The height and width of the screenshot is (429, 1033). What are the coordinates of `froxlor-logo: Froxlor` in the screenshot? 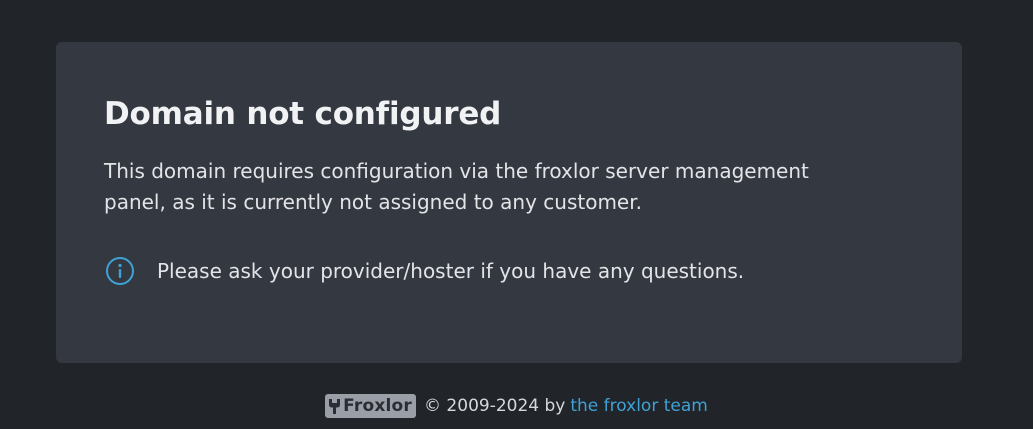 It's located at (371, 406).